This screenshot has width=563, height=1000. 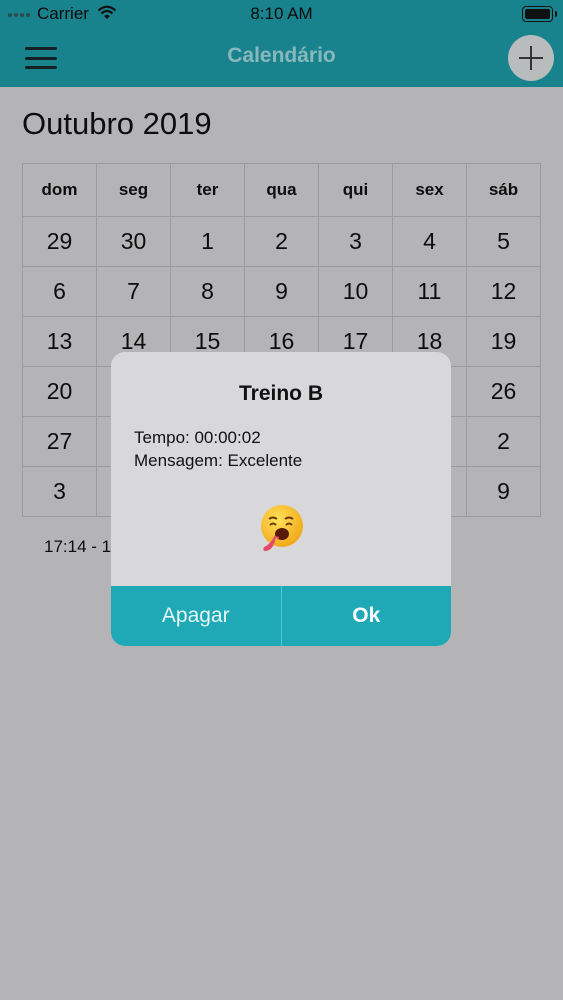 I want to click on calendar-day: 8, so click(x=207, y=291).